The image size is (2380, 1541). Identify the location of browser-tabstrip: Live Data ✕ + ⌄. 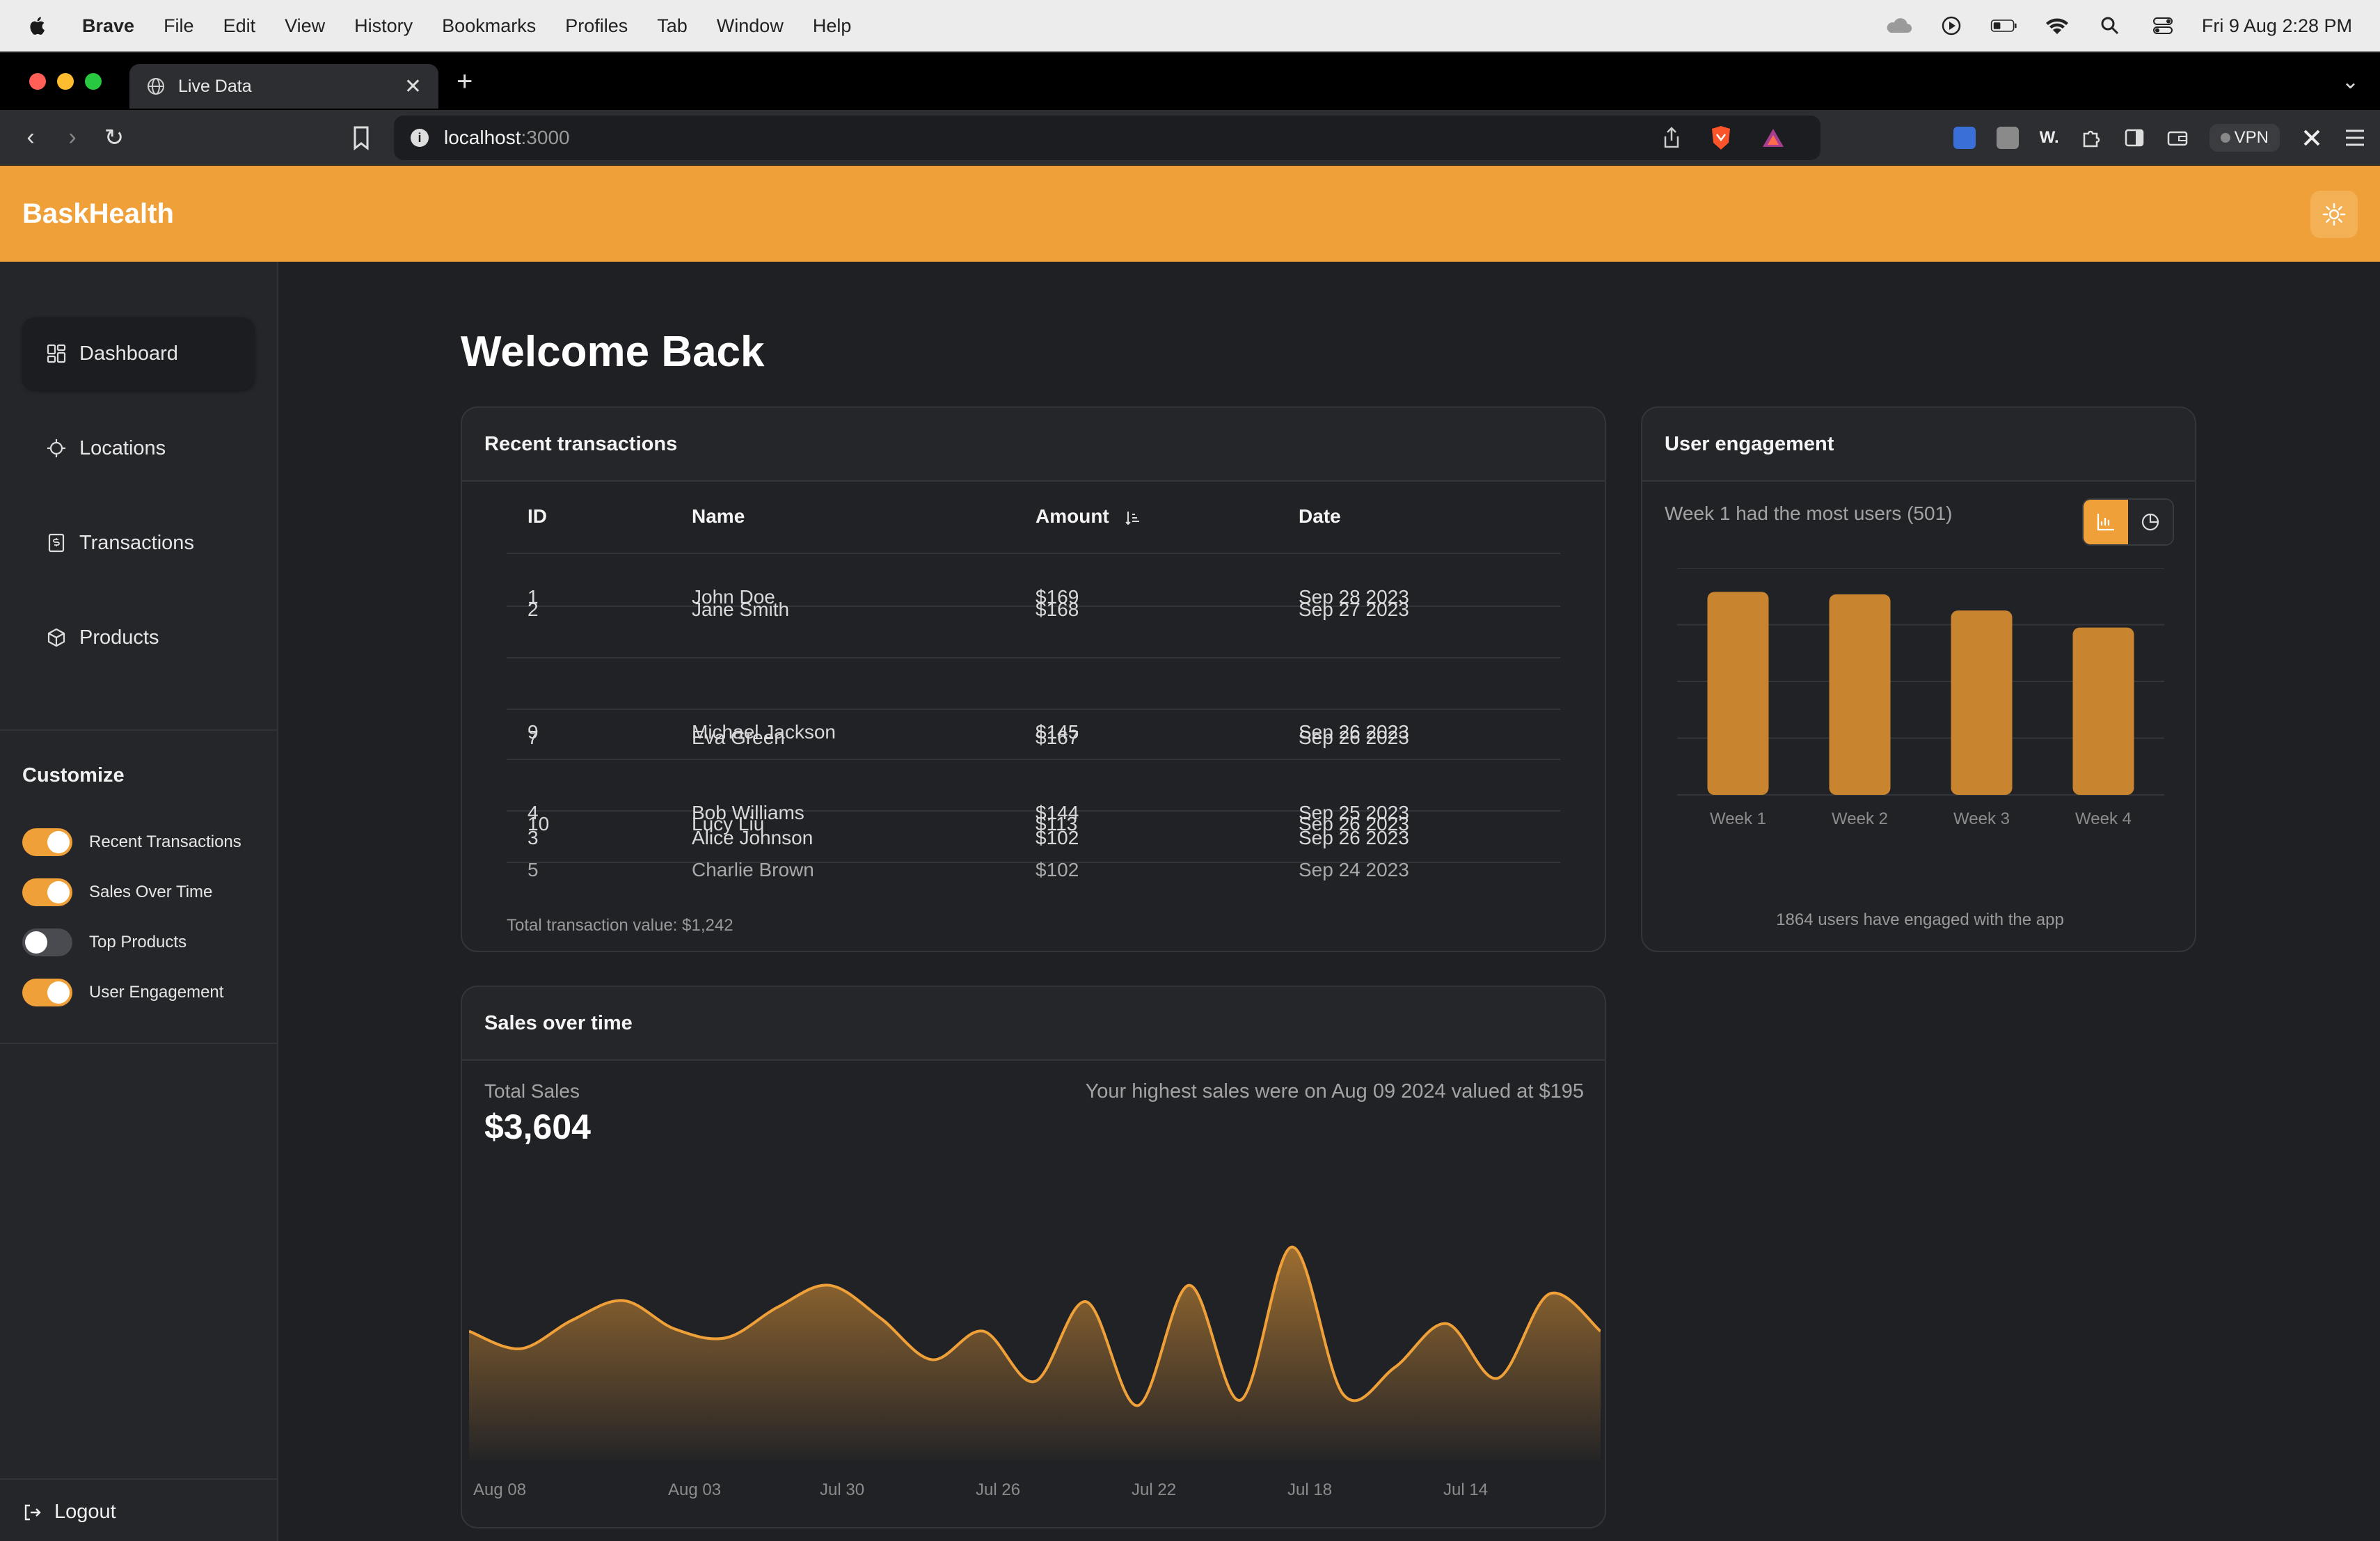
(1190, 81).